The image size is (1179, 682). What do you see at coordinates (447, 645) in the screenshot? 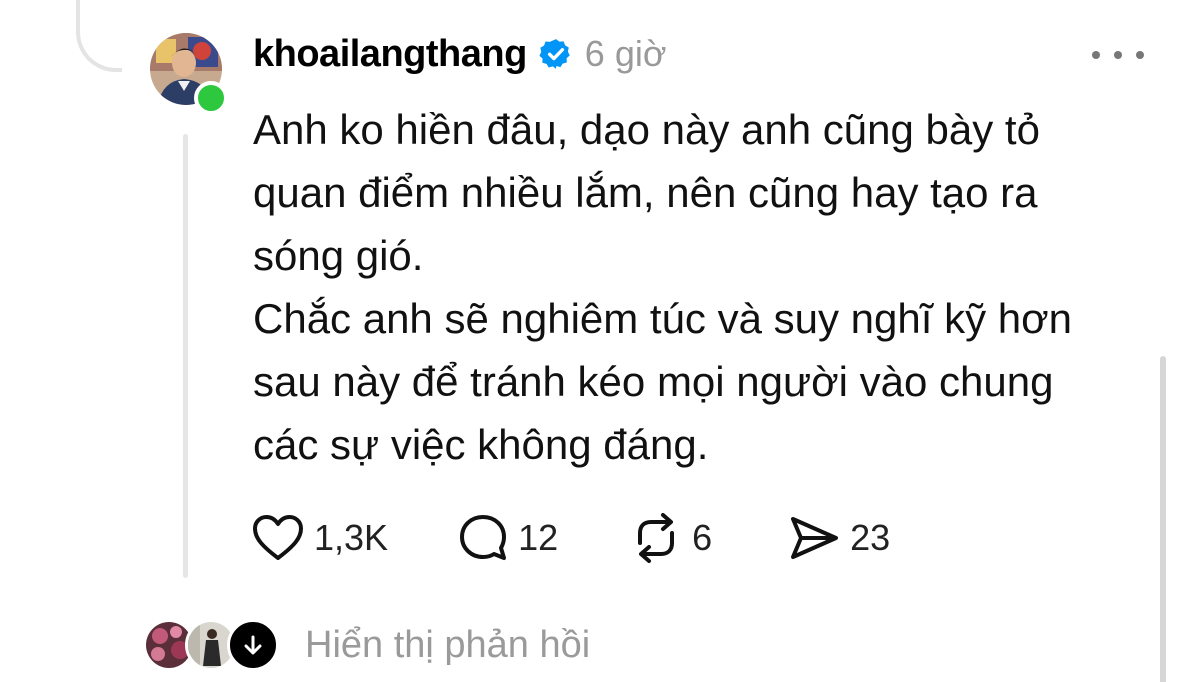
I see `show-replies-link: Hiển thị phản hồi` at bounding box center [447, 645].